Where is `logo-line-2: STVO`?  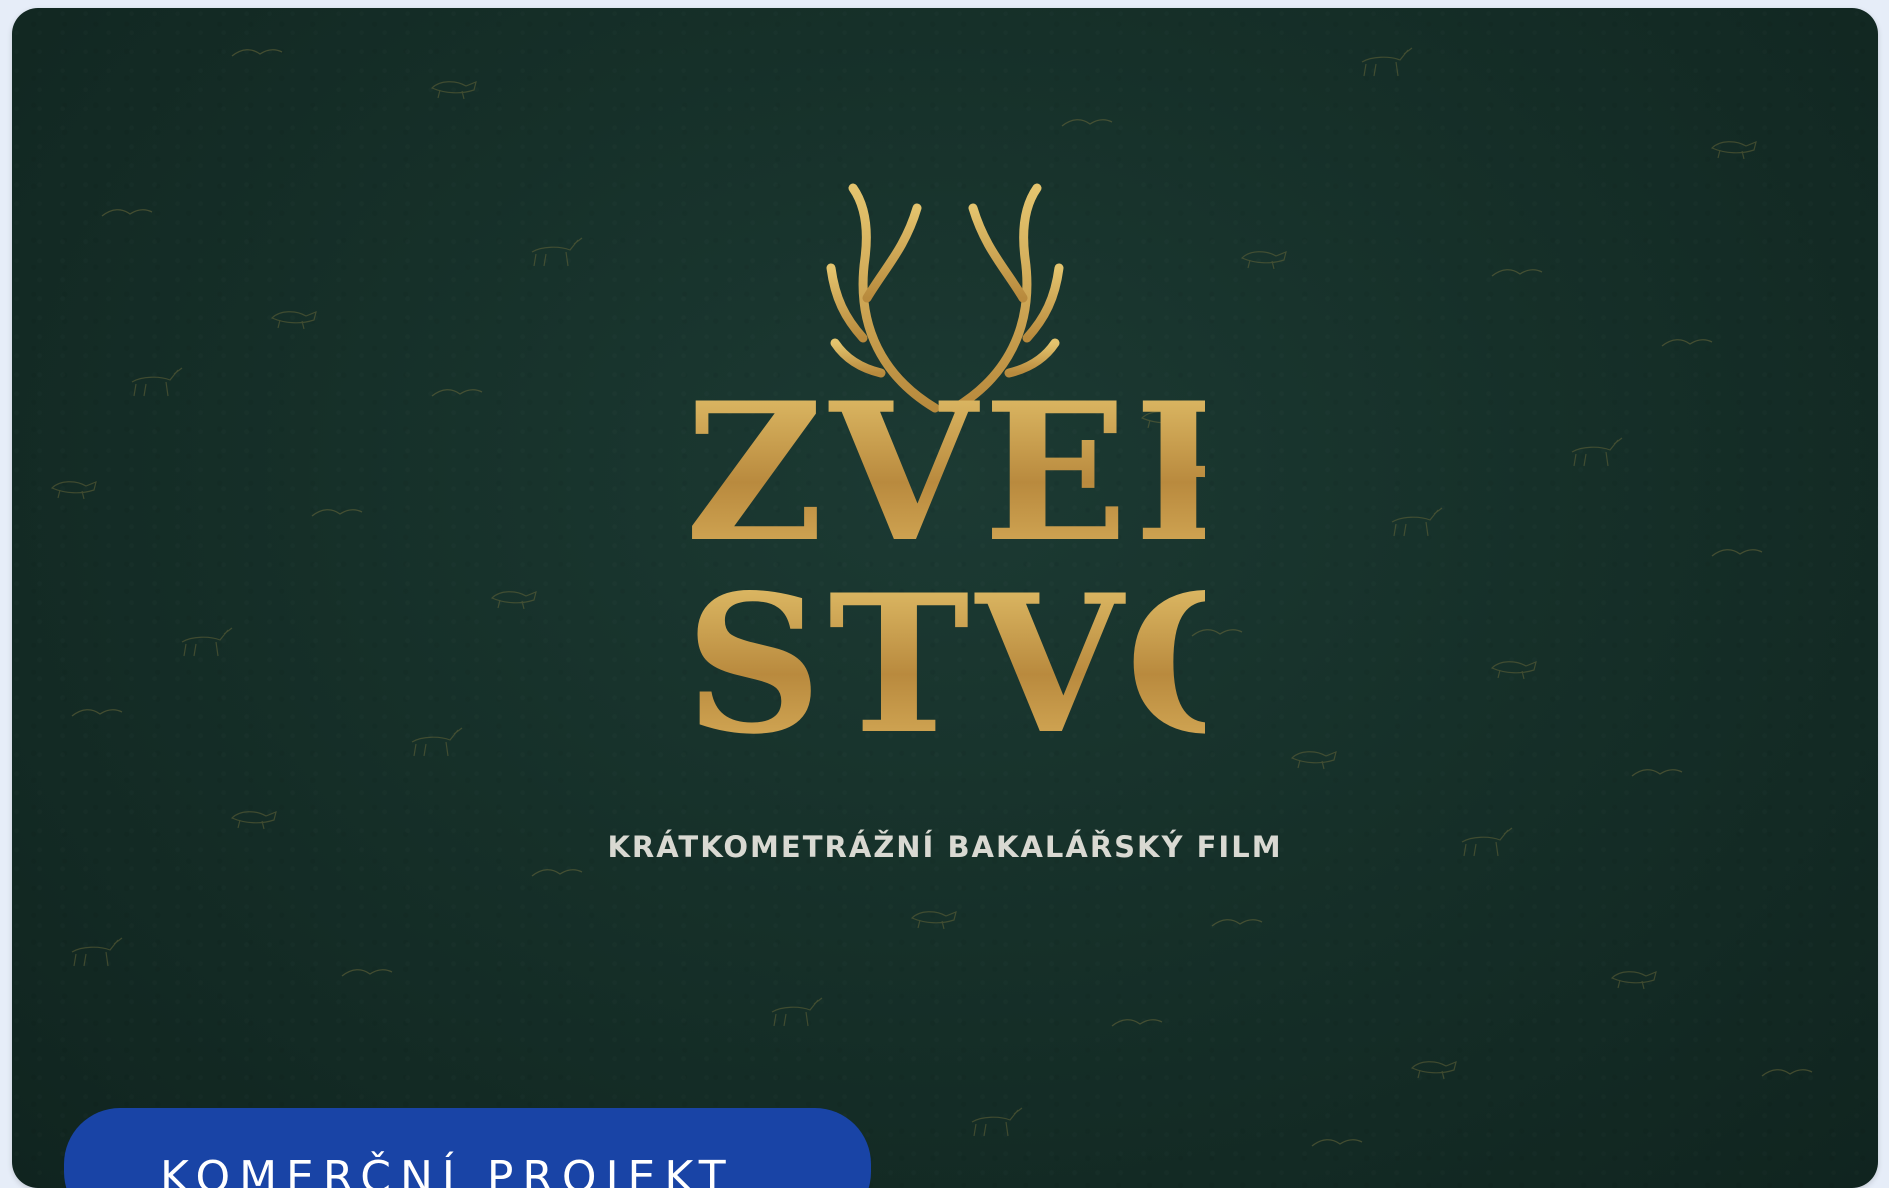 logo-line-2: STVO is located at coordinates (991, 664).